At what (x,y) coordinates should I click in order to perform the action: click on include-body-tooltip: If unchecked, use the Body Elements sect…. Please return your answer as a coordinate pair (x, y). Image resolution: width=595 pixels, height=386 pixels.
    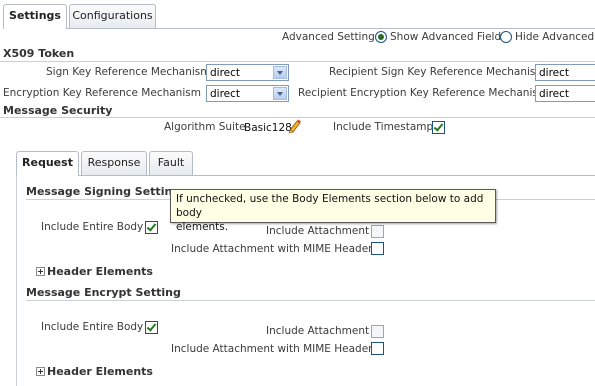
    Looking at the image, I should click on (333, 211).